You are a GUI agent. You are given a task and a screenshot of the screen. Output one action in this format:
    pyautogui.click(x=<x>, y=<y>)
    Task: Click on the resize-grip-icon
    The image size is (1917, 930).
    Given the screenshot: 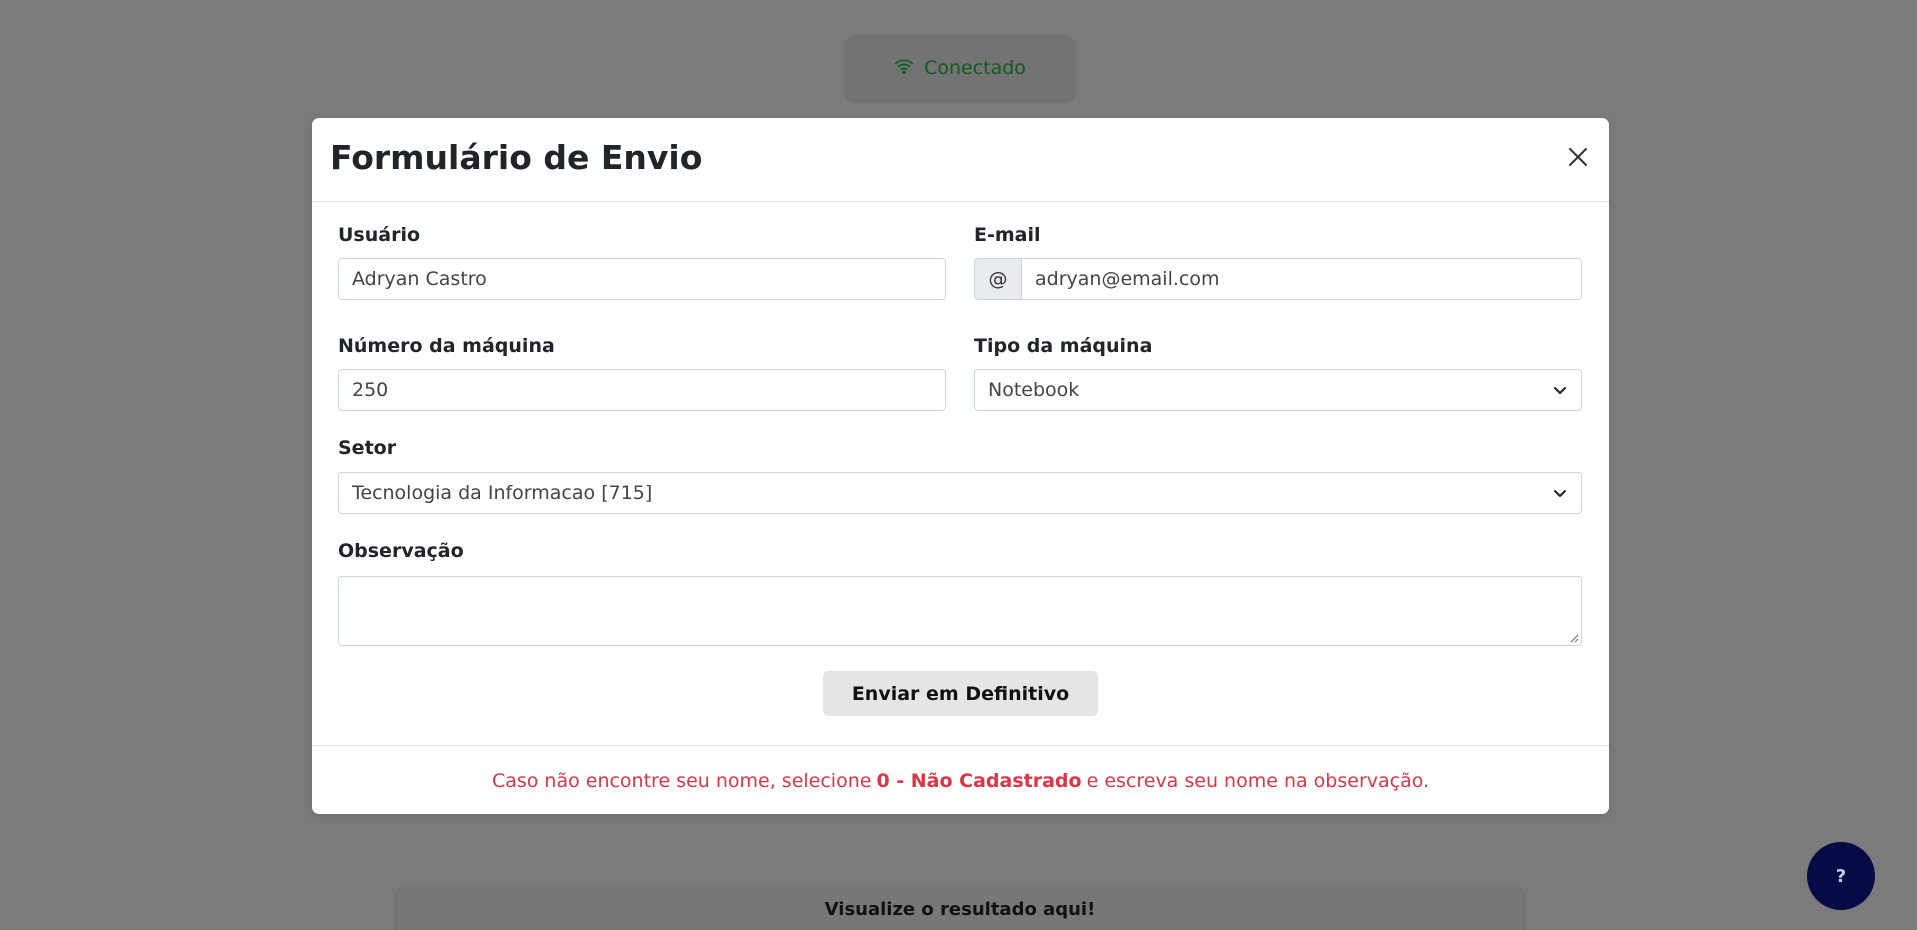 What is the action you would take?
    pyautogui.click(x=1574, y=638)
    